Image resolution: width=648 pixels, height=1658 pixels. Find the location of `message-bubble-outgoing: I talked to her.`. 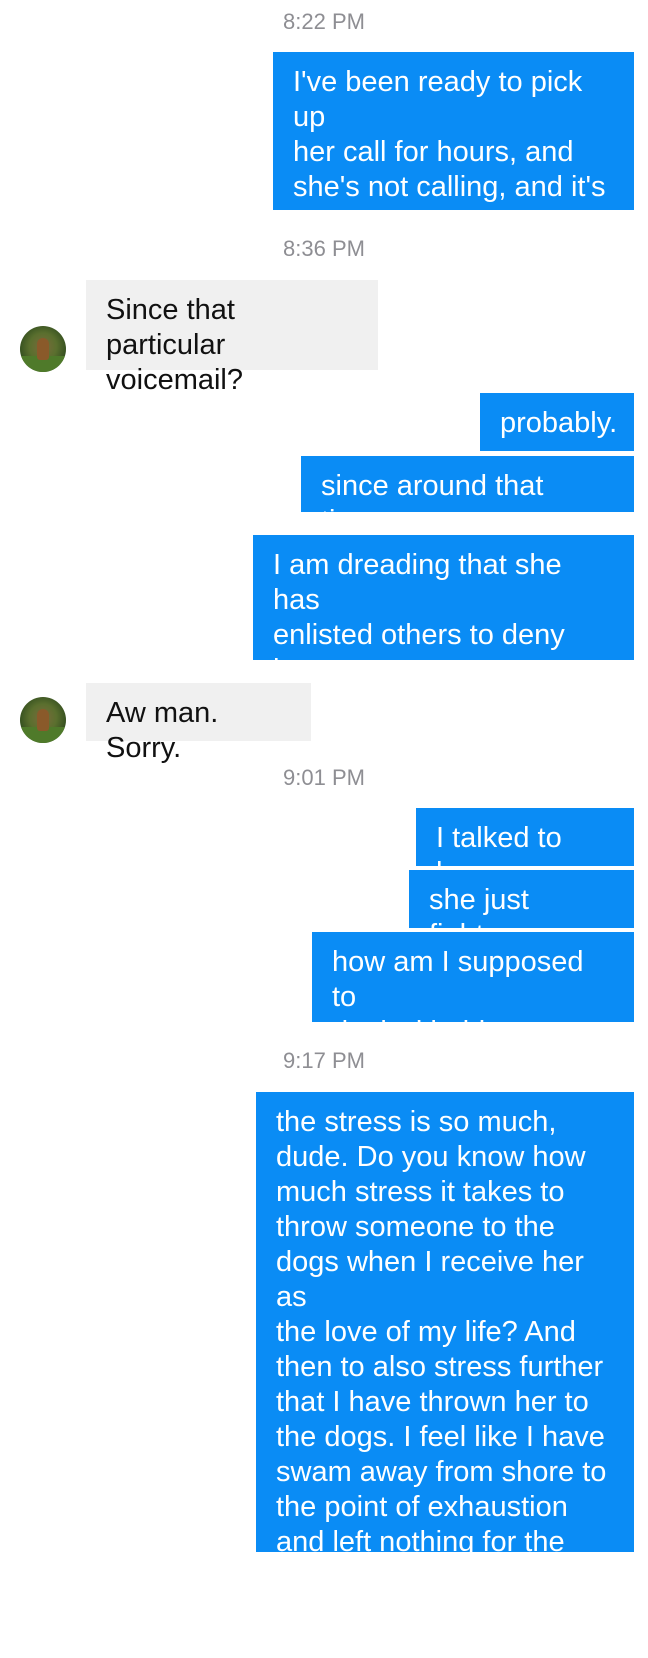

message-bubble-outgoing: I talked to her. is located at coordinates (525, 848).